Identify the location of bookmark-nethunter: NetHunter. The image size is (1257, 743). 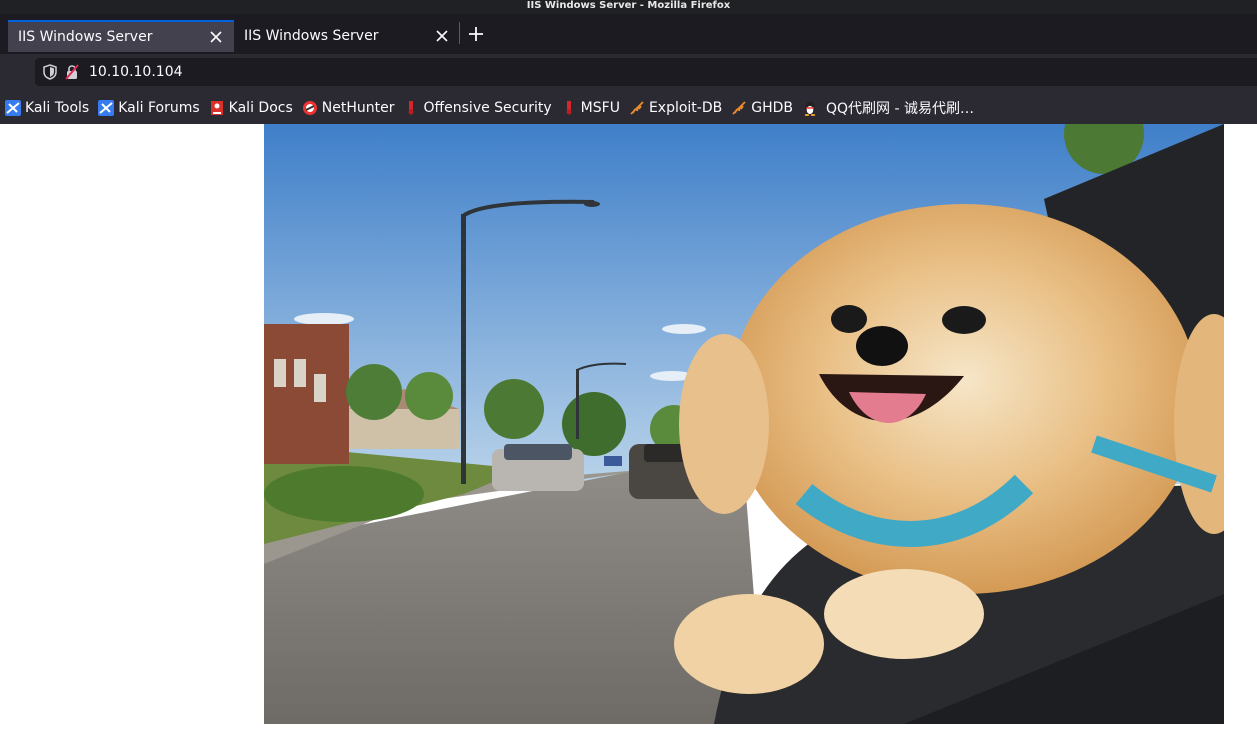
(348, 108).